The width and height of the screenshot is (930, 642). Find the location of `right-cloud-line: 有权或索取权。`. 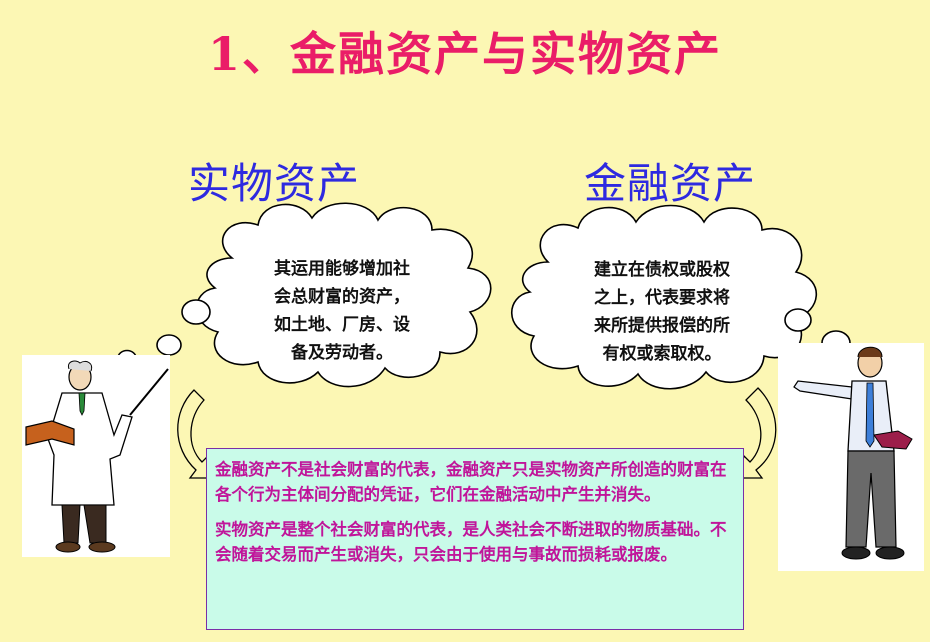

right-cloud-line: 有权或索取权。 is located at coordinates (662, 354).